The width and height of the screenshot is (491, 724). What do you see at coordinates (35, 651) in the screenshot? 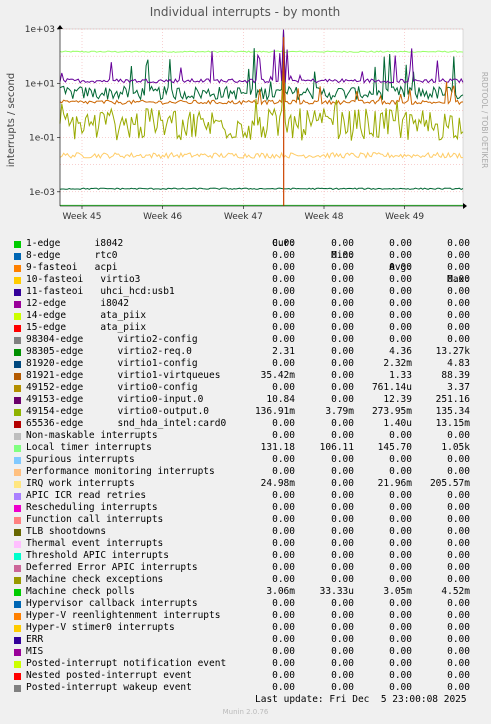
I see `legend-label: MIS` at bounding box center [35, 651].